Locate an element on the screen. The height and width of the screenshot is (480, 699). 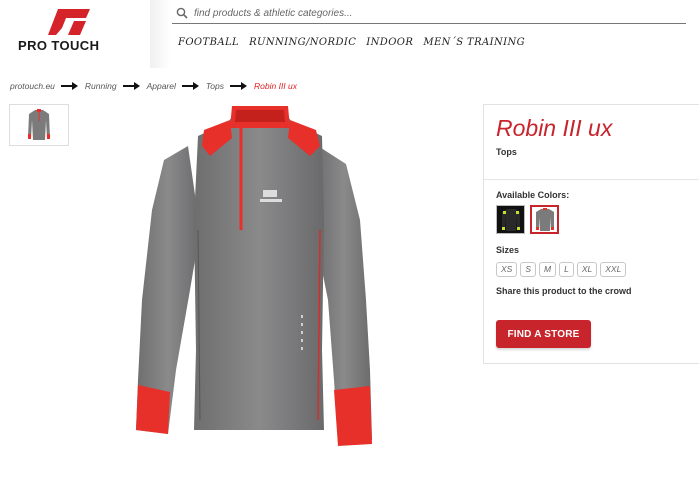
size-options: XS S M L XL XXL is located at coordinates (561, 269).